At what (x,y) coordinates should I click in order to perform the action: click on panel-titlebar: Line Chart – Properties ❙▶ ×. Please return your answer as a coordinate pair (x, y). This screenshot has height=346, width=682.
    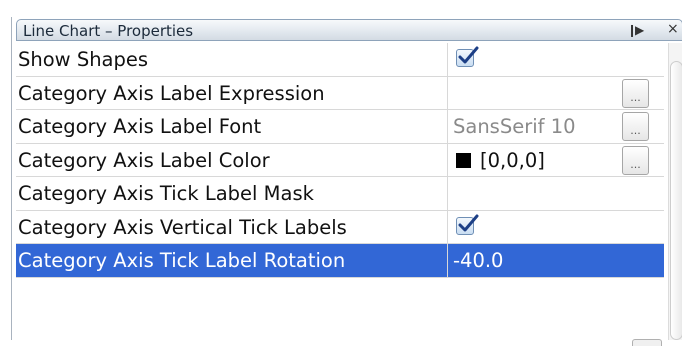
    Looking at the image, I should click on (349, 30).